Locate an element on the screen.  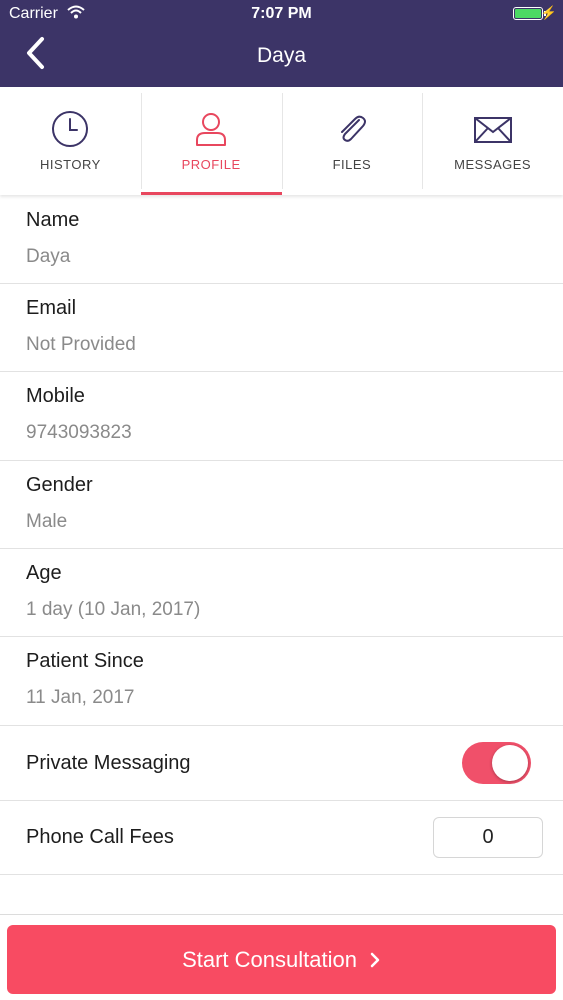
field-gender: Gender Male is located at coordinates (281, 505).